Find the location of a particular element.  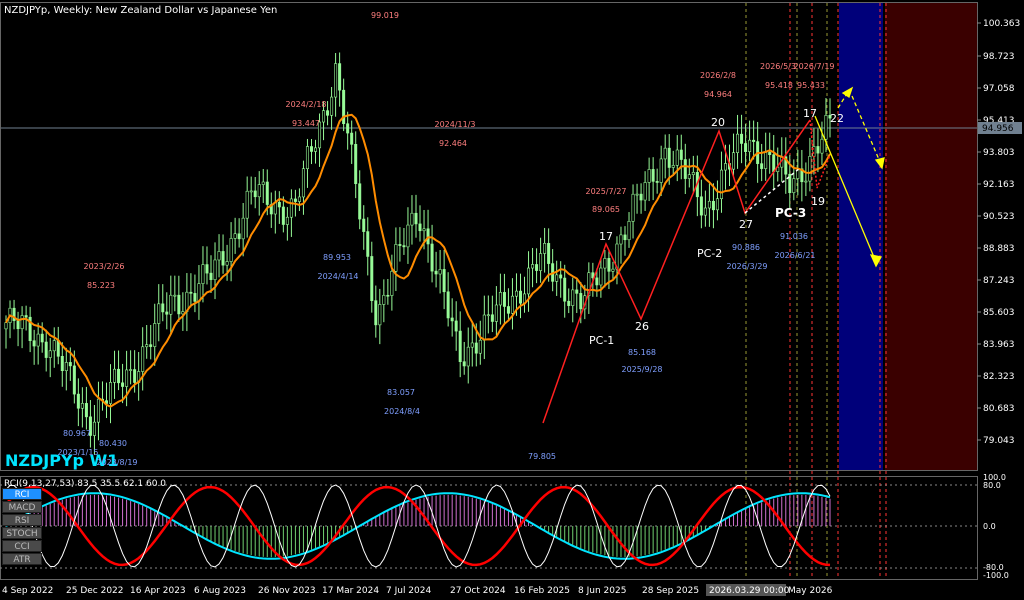

high-price-label: 99.019 is located at coordinates (385, 15).